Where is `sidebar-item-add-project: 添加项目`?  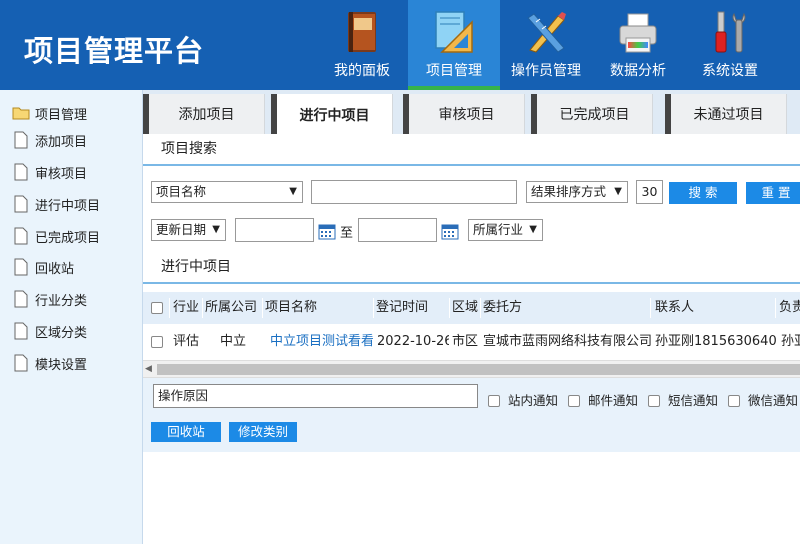 sidebar-item-add-project: 添加项目 is located at coordinates (49, 140).